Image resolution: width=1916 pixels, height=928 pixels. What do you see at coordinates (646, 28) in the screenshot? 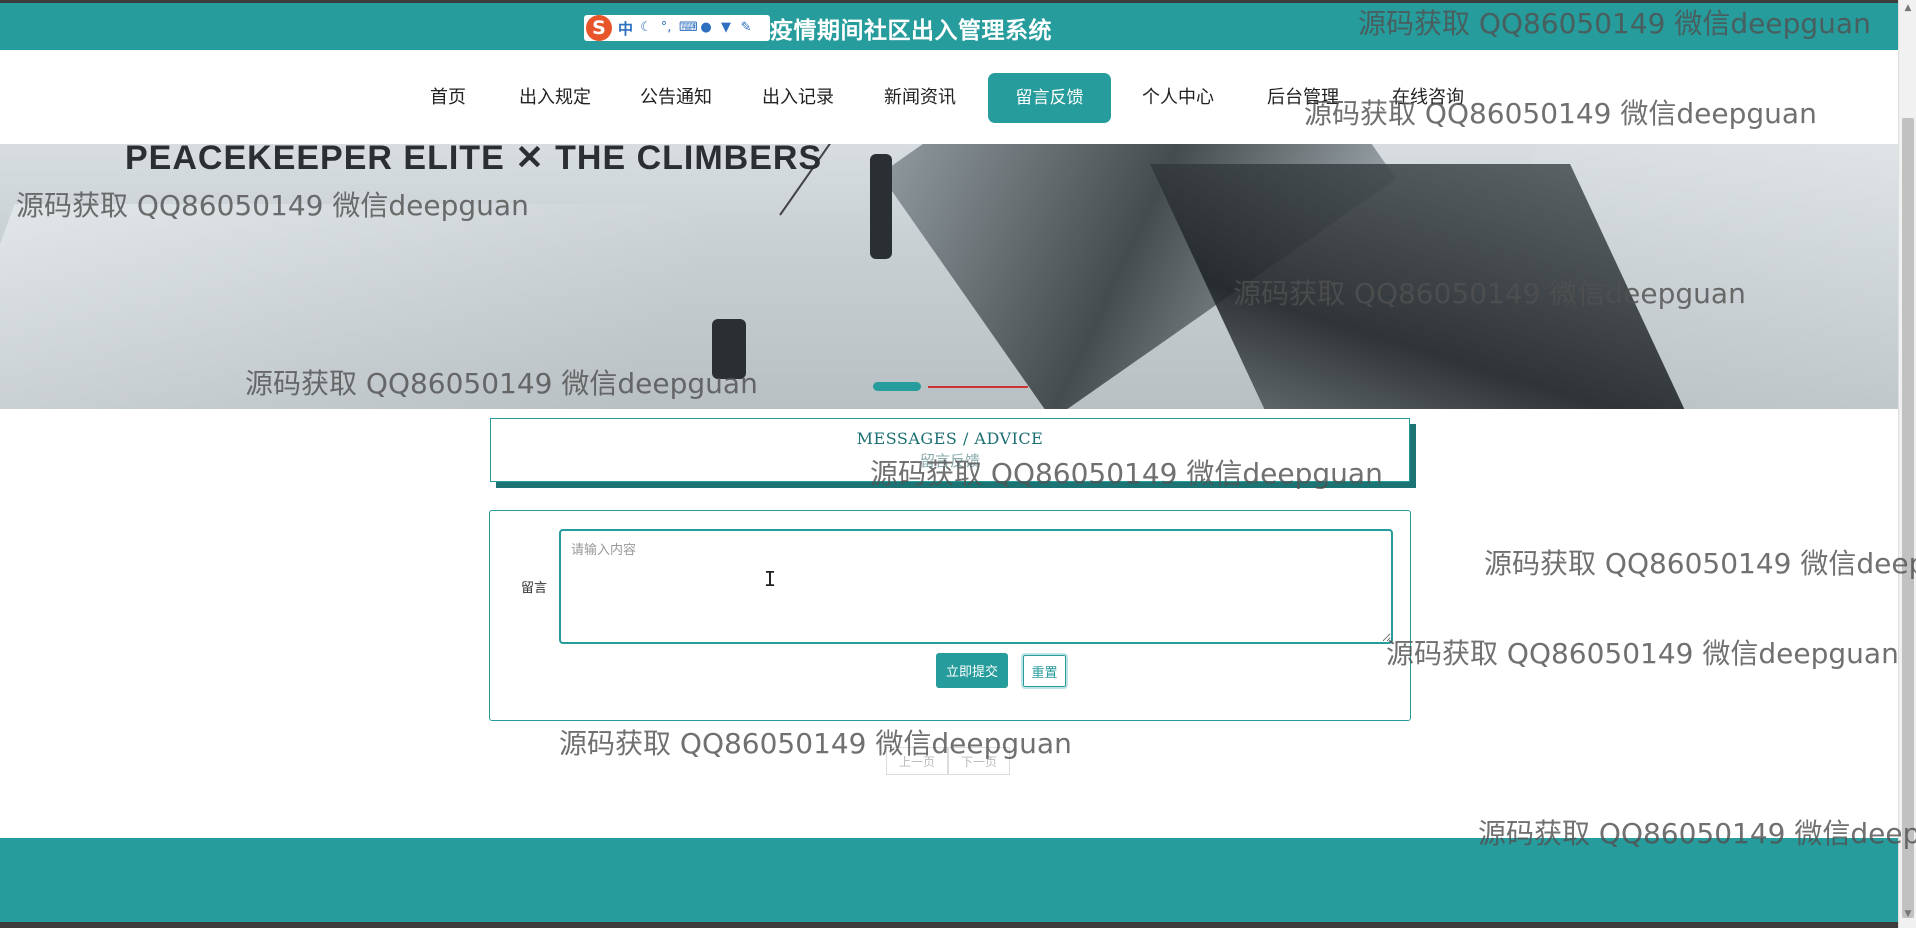
I see `moon-icon: ☾` at bounding box center [646, 28].